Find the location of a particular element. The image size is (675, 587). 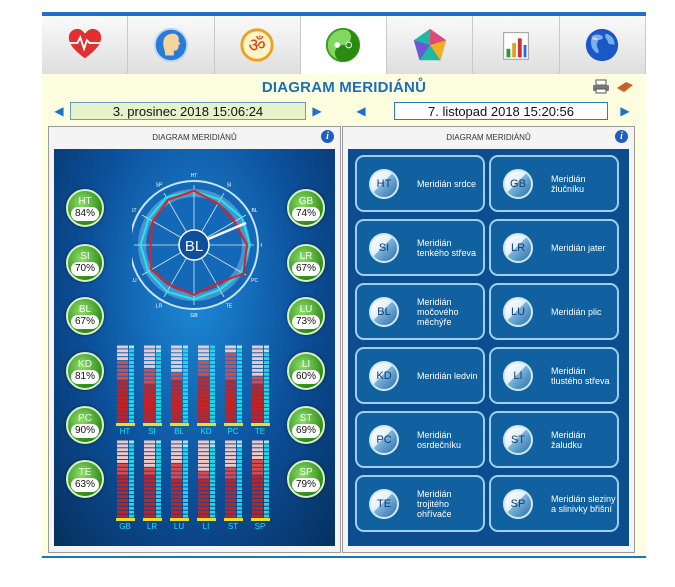

meridian-button-ht: HT Meridián srdce is located at coordinates (420, 183).